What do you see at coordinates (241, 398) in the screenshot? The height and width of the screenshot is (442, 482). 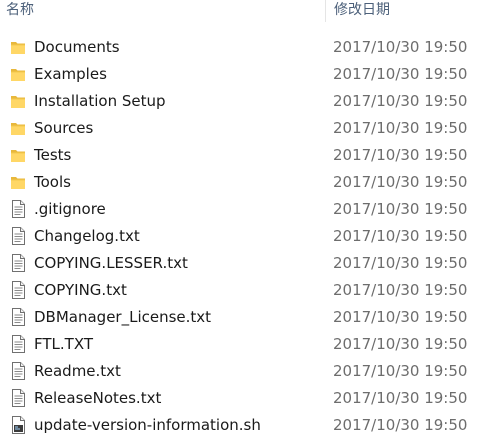 I see `file-row: ReleaseNotes.txt 2017/10/30 19:50` at bounding box center [241, 398].